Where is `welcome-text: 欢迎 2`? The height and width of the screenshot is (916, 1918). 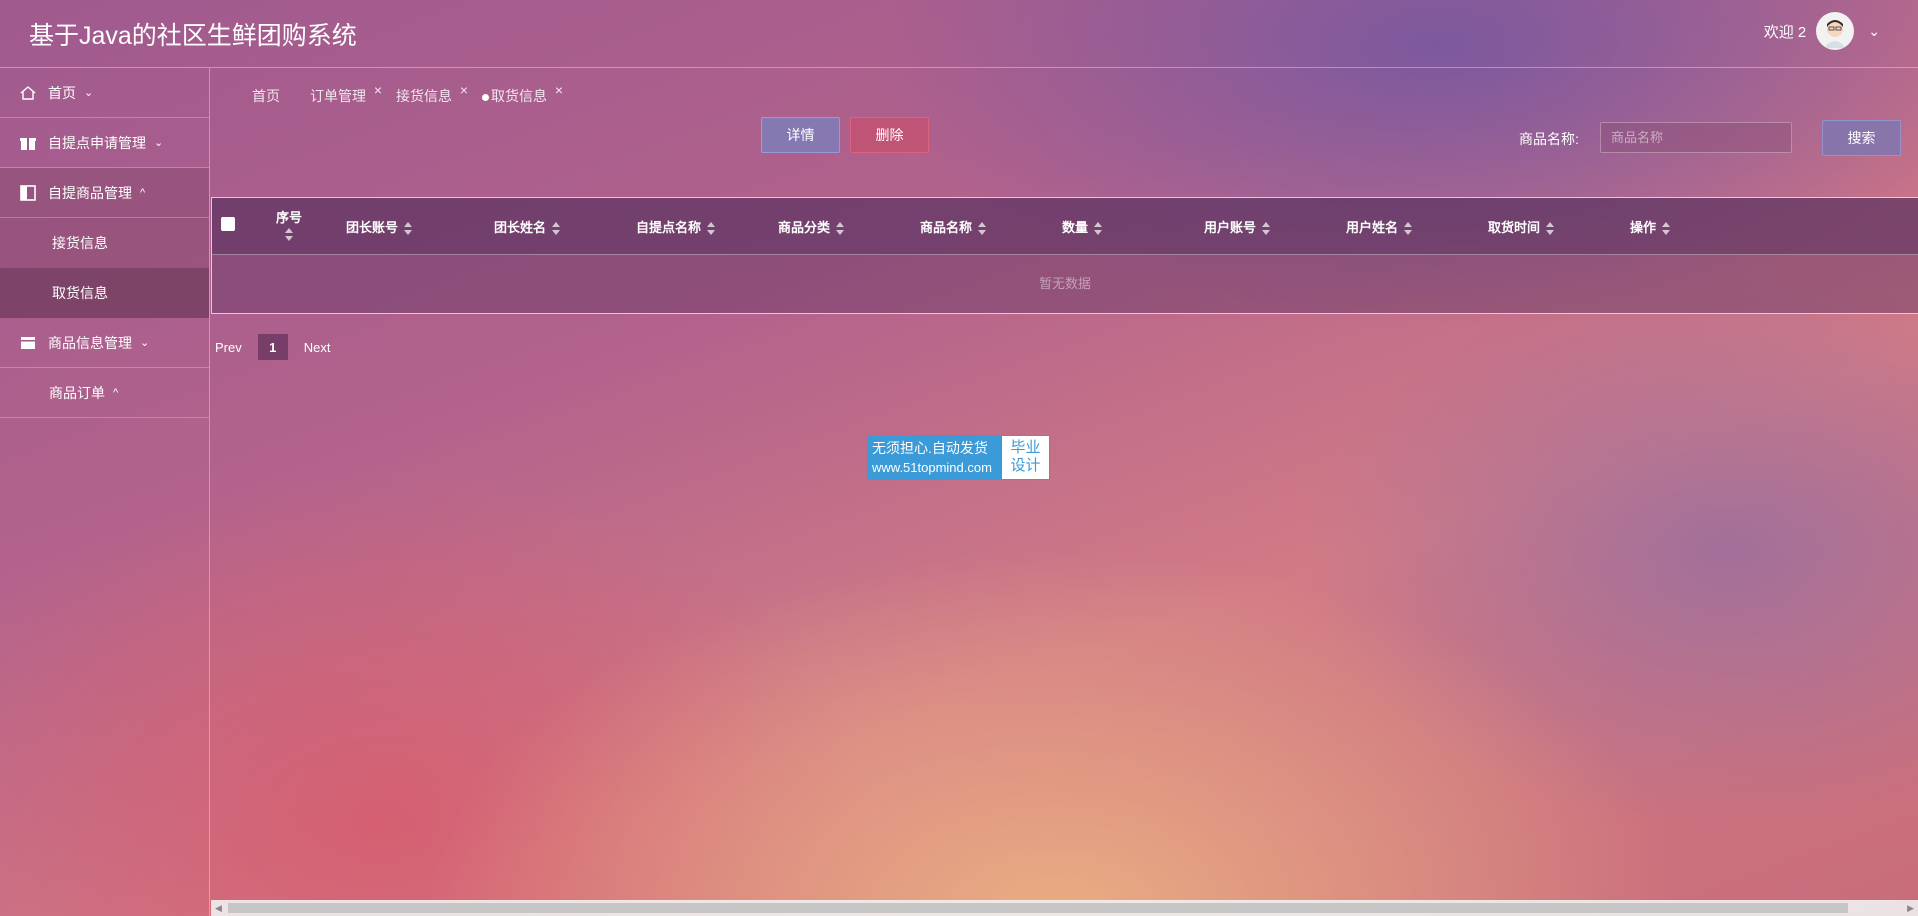 welcome-text: 欢迎 2 is located at coordinates (1785, 32).